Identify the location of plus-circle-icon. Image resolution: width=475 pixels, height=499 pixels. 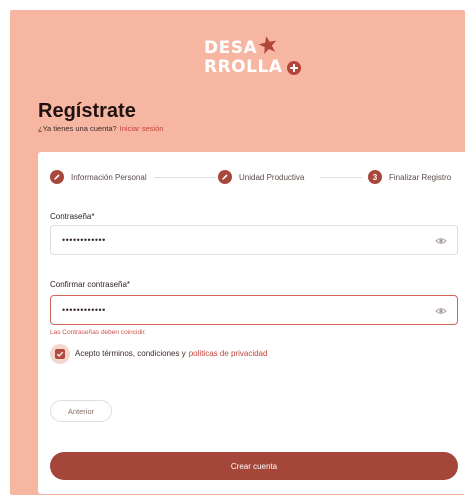
(294, 68).